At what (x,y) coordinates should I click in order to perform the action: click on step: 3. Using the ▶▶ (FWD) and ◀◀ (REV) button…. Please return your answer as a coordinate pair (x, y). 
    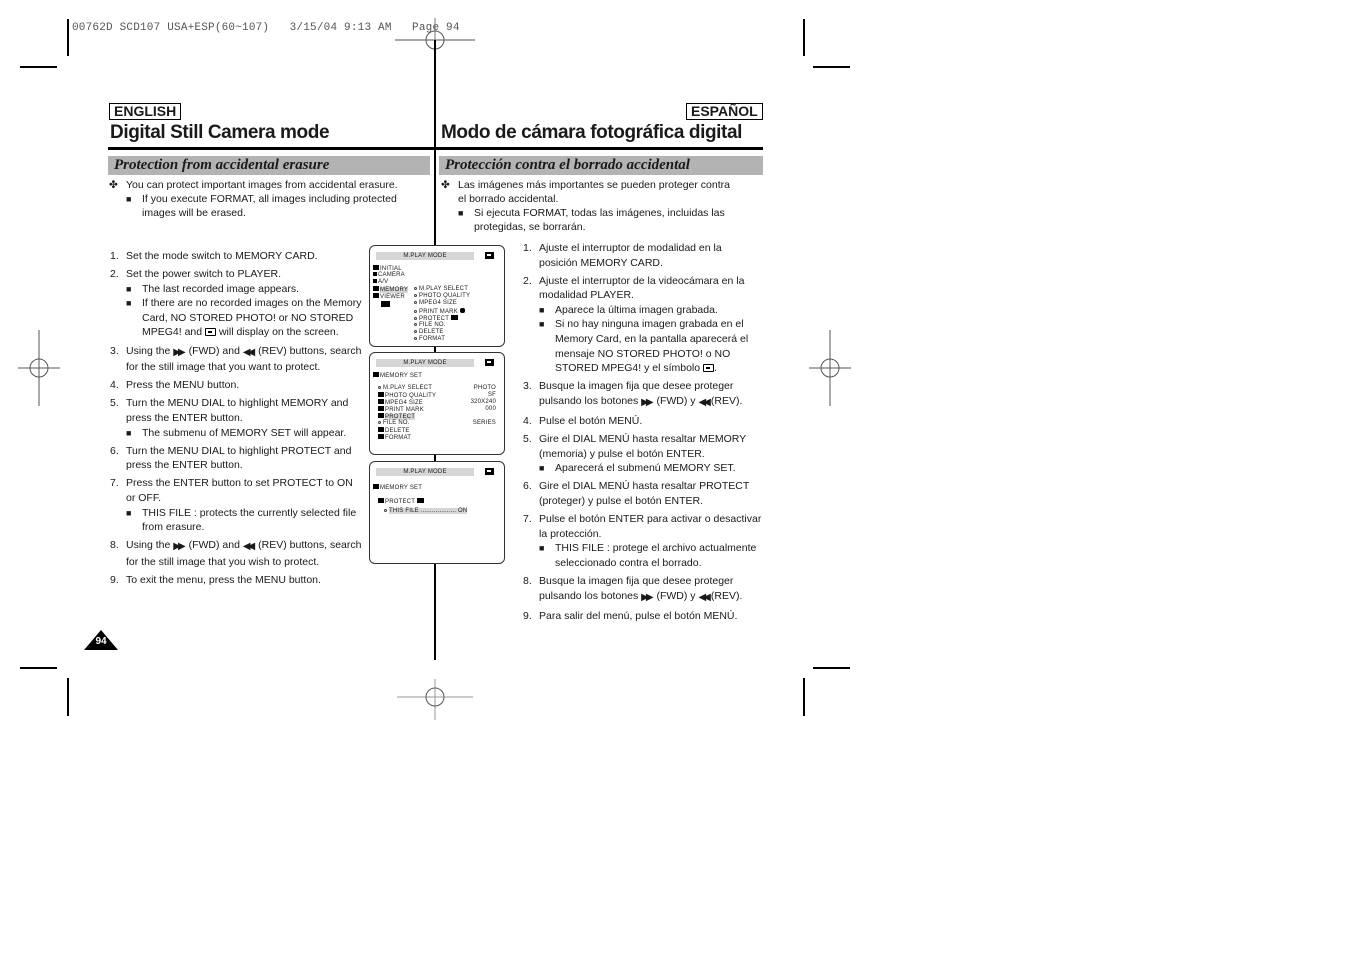
    Looking at the image, I should click on (236, 359).